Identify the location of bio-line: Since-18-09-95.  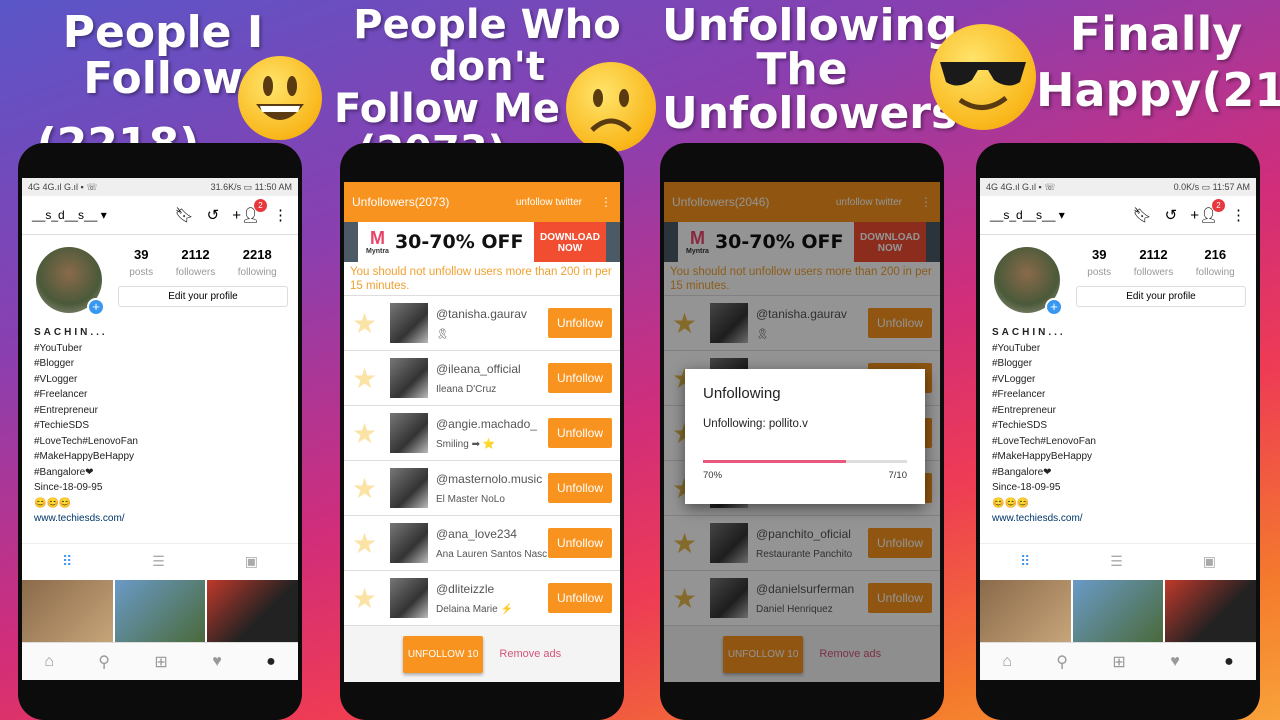
(68, 487).